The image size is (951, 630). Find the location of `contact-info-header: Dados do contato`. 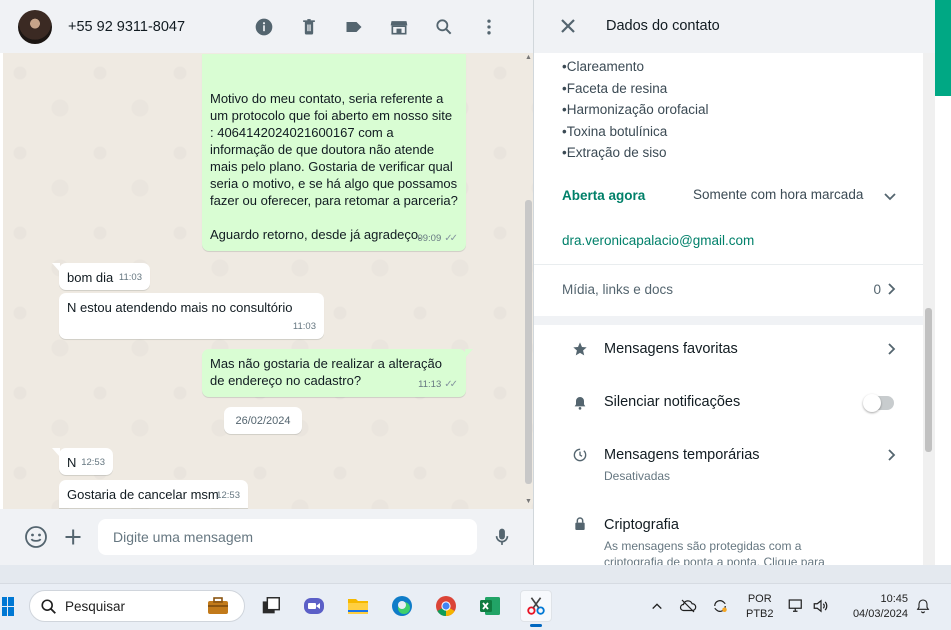

contact-info-header: Dados do contato is located at coordinates (734, 26).